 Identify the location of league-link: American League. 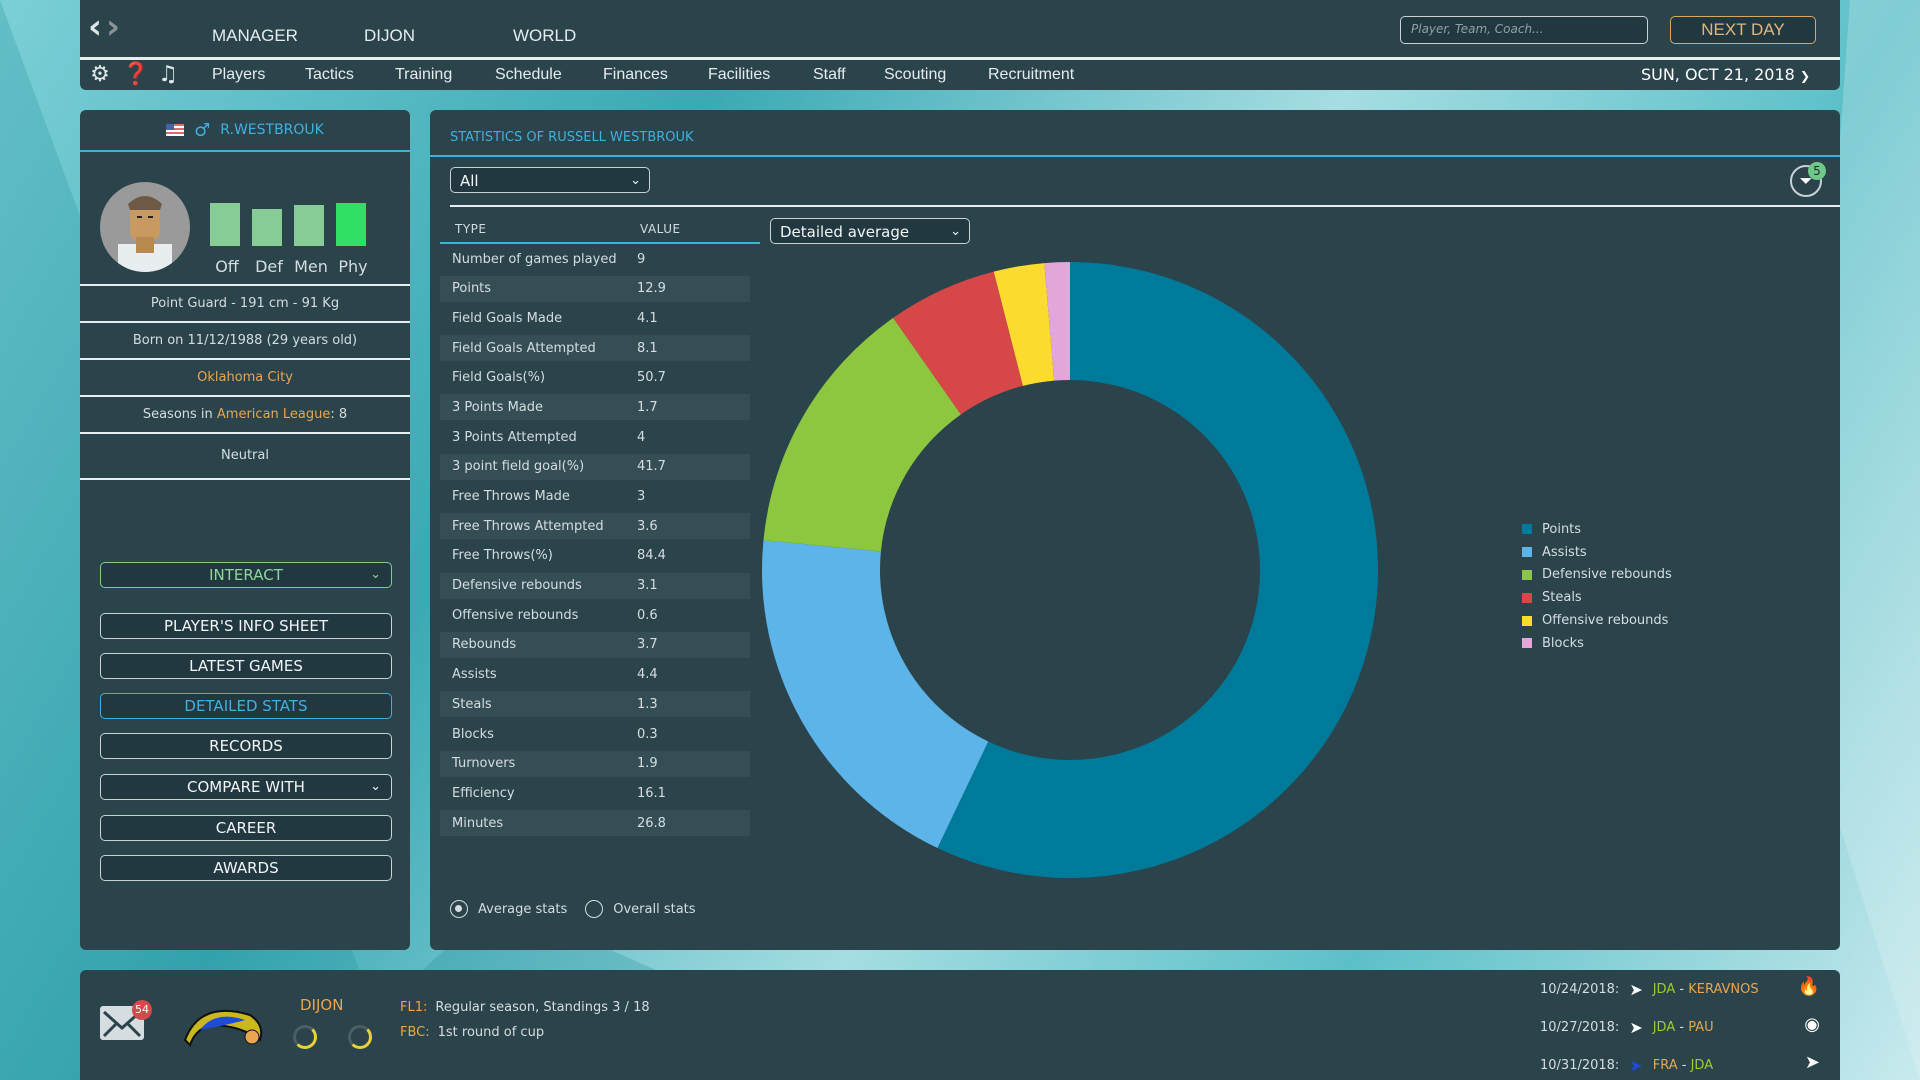
(273, 414).